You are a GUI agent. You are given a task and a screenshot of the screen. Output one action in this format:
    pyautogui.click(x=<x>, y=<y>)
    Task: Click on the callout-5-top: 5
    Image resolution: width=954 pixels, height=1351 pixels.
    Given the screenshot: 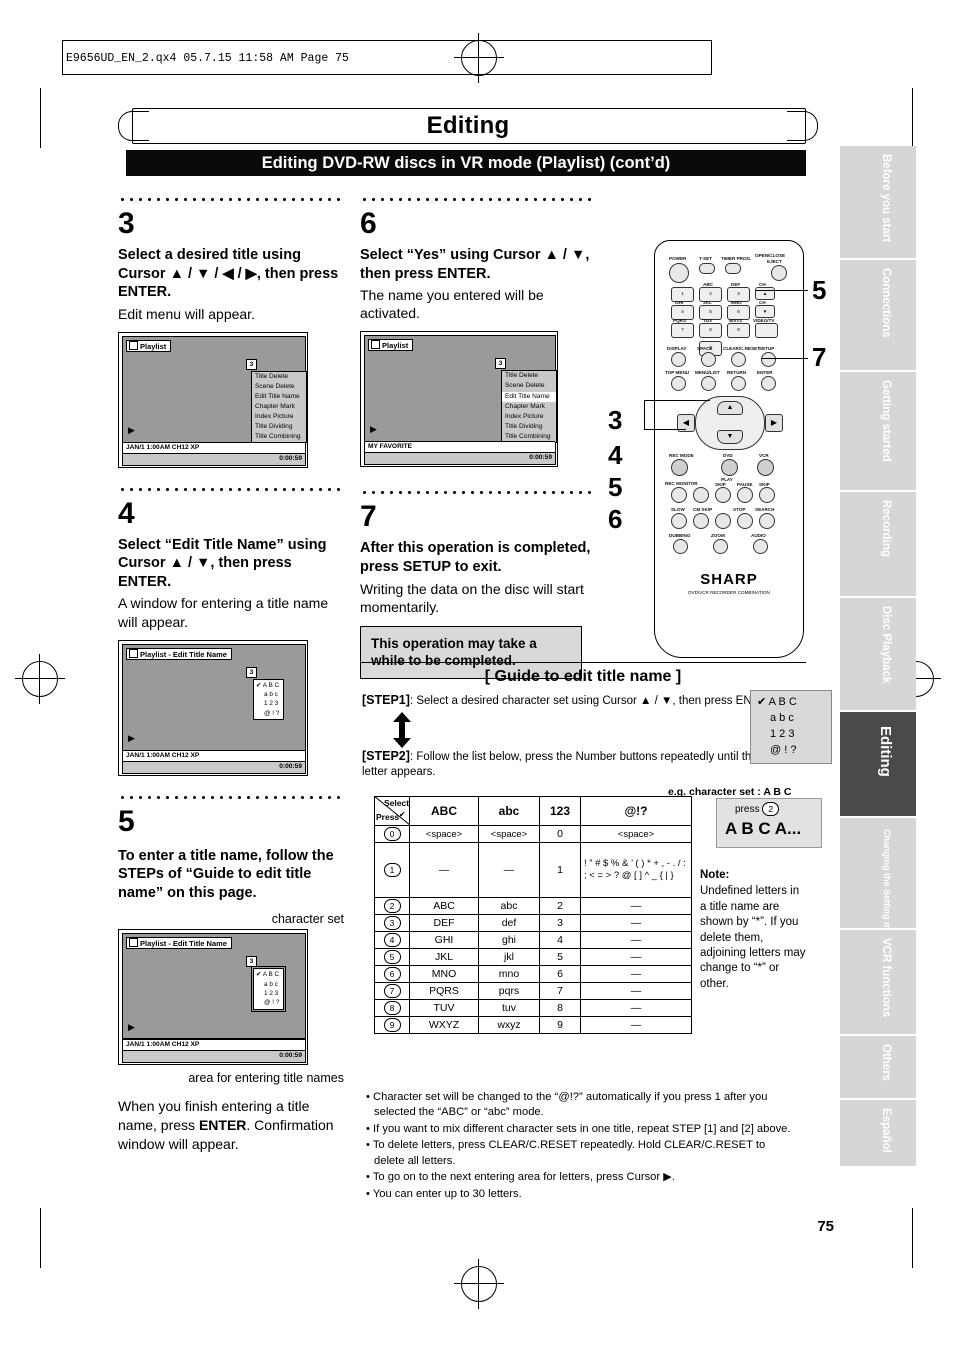 What is the action you would take?
    pyautogui.click(x=819, y=290)
    